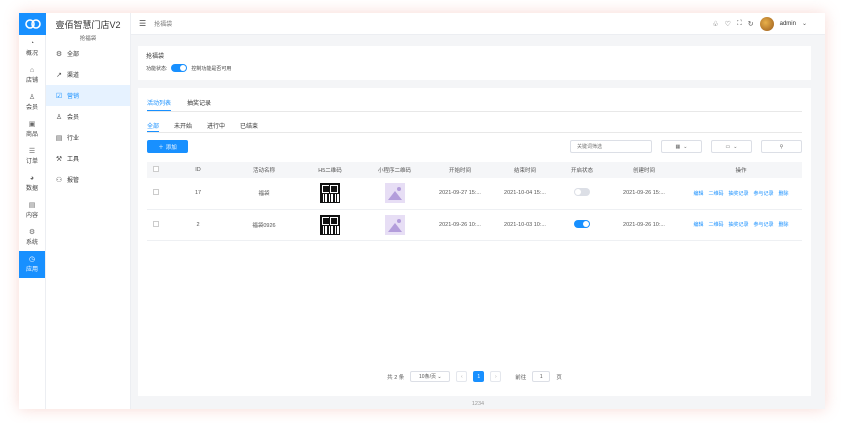  Describe the element at coordinates (32, 129) in the screenshot. I see `rail-item-3: ▣ 商品` at that location.